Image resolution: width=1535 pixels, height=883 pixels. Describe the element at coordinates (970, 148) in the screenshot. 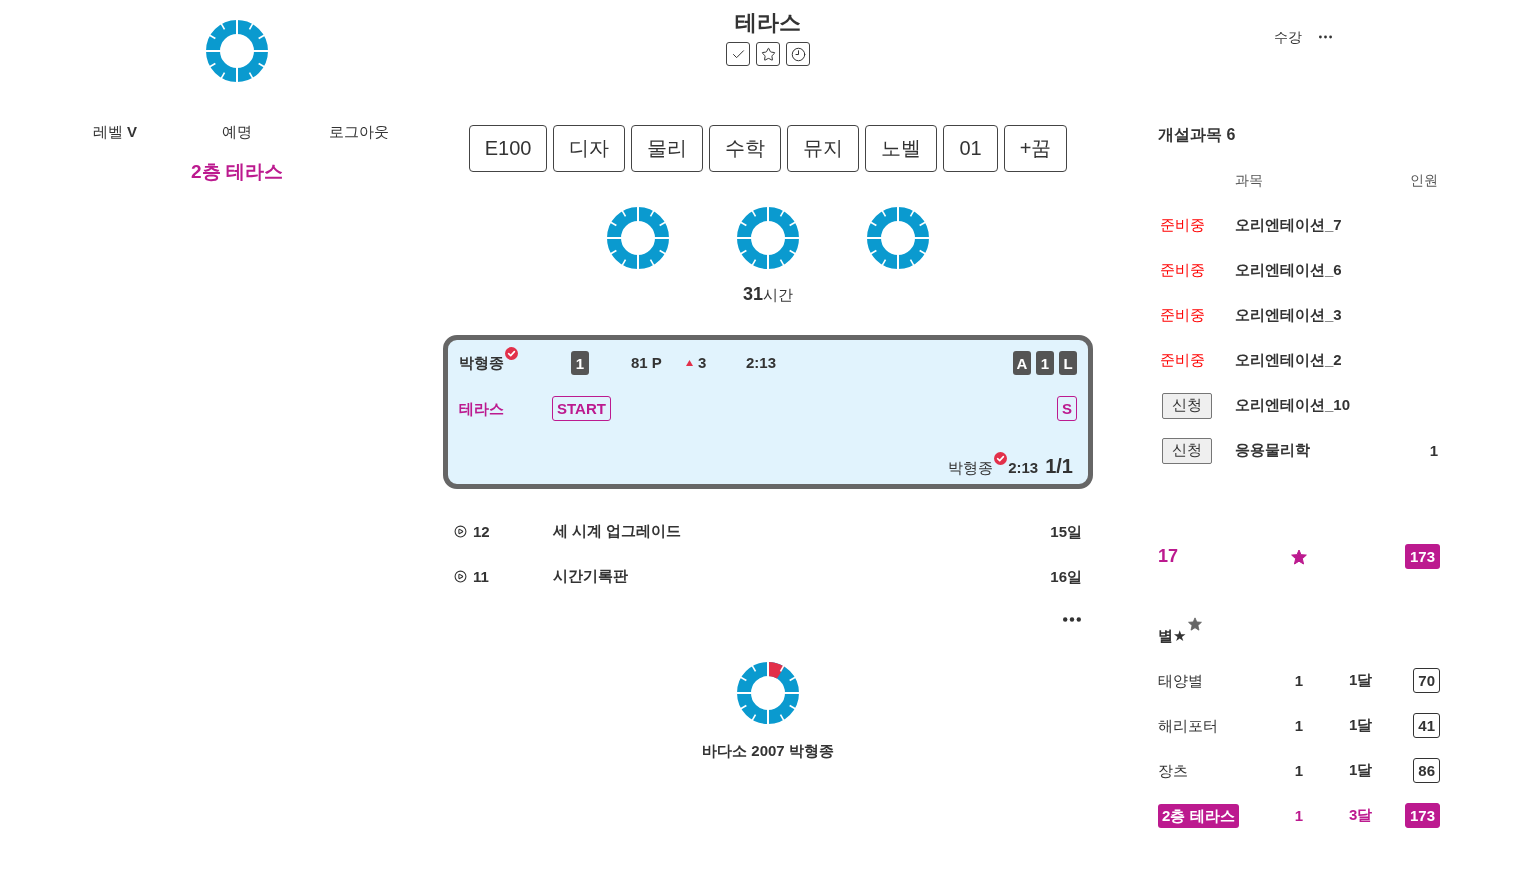

I see `tab: 01` at that location.